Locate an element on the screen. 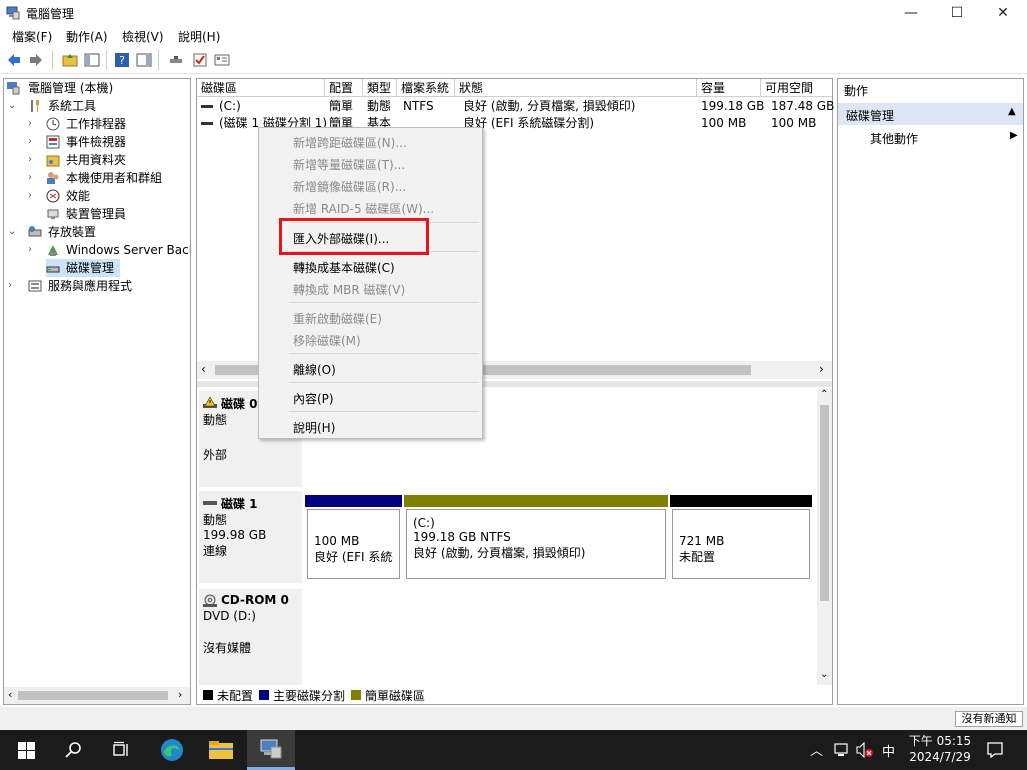  windows-start-icon is located at coordinates (26, 750).